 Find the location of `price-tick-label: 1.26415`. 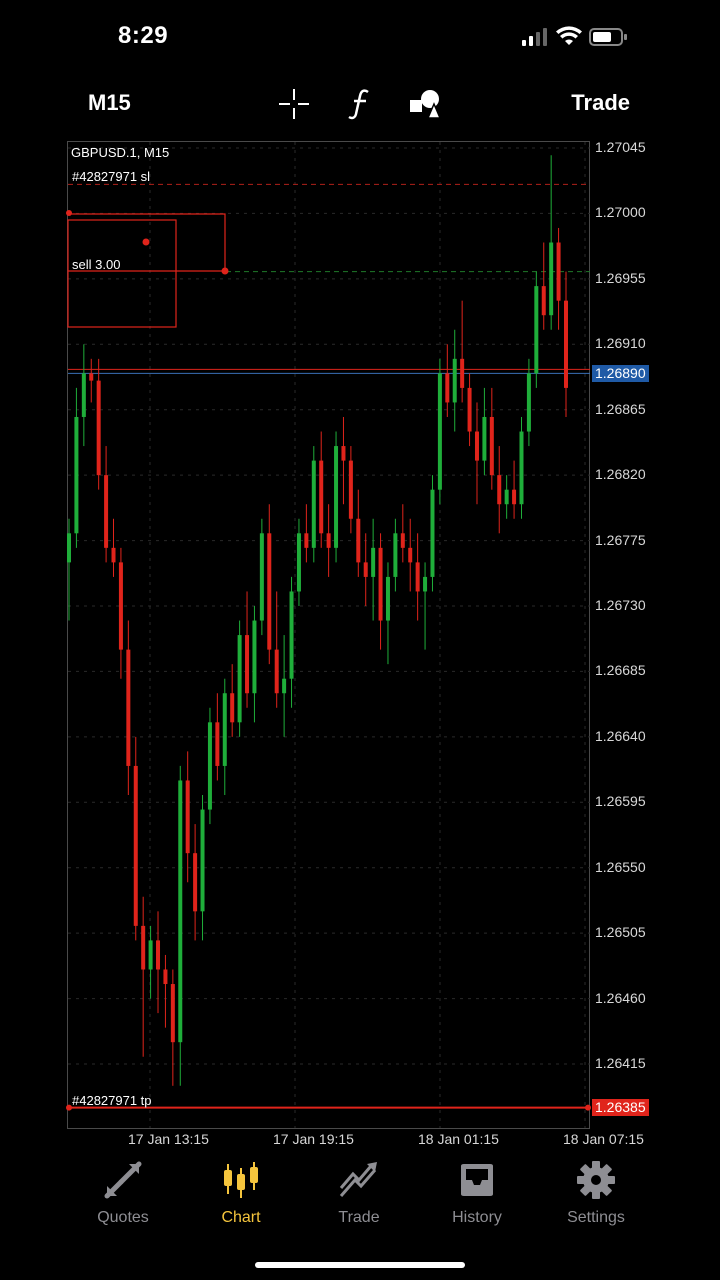

price-tick-label: 1.26415 is located at coordinates (620, 1063).